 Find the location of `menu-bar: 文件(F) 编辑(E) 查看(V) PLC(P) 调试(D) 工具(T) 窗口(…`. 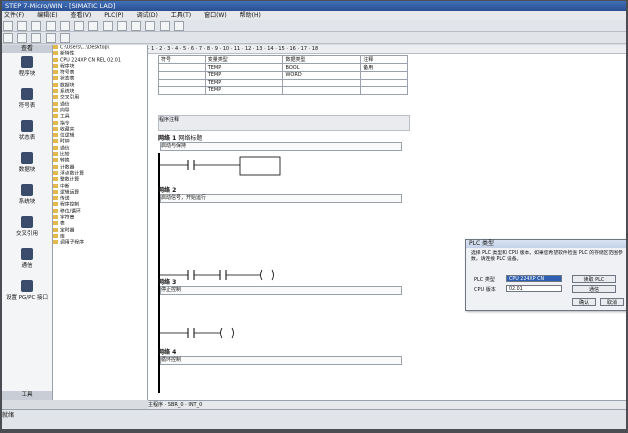

menu-bar: 文件(F) 编辑(E) 查看(V) PLC(P) 调试(D) 工具(T) 窗口(… is located at coordinates (314, 15).